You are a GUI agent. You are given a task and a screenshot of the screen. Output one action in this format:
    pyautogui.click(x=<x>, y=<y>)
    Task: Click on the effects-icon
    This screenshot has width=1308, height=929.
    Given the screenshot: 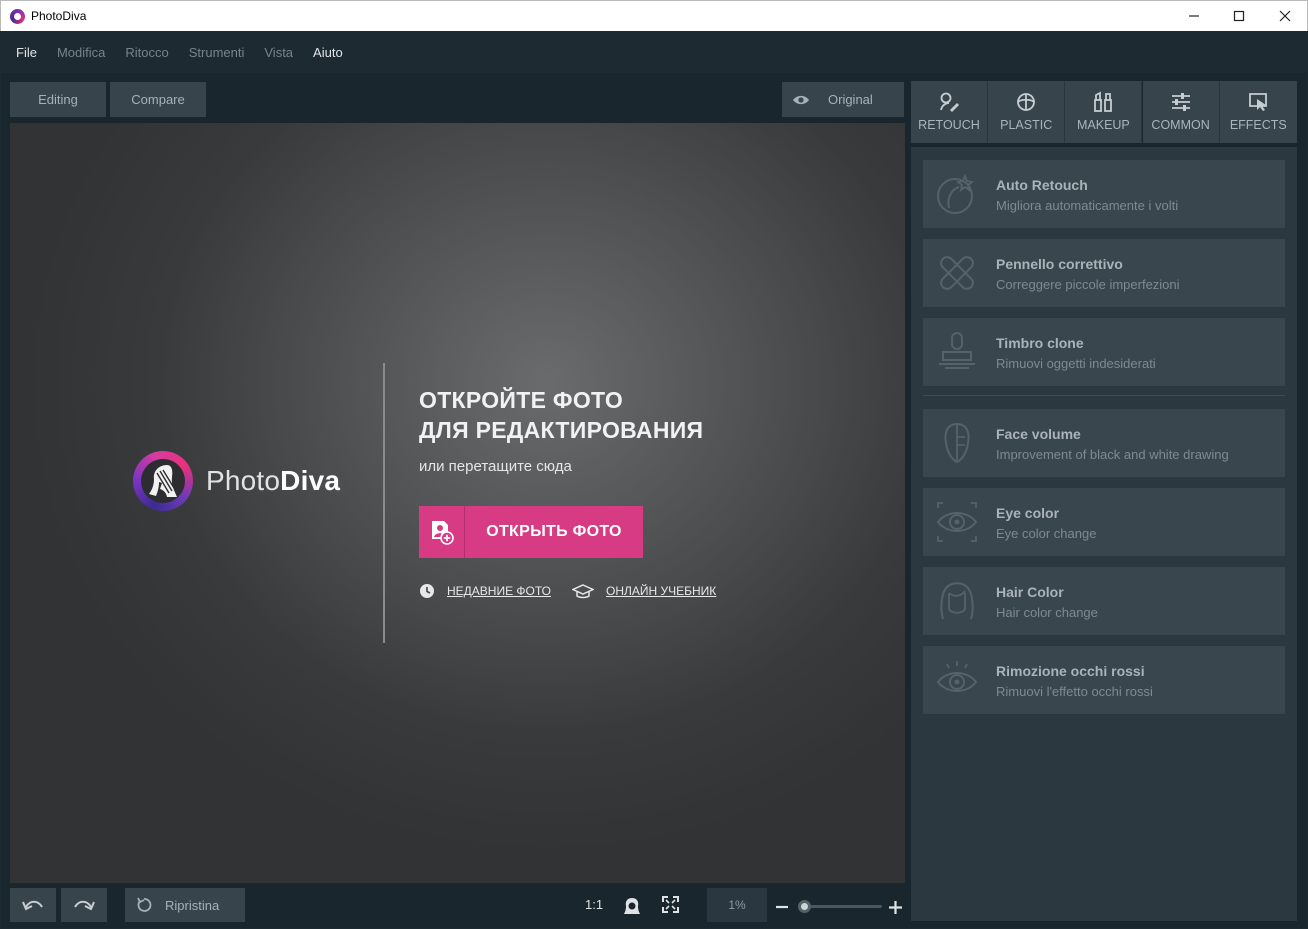 What is the action you would take?
    pyautogui.click(x=1258, y=102)
    